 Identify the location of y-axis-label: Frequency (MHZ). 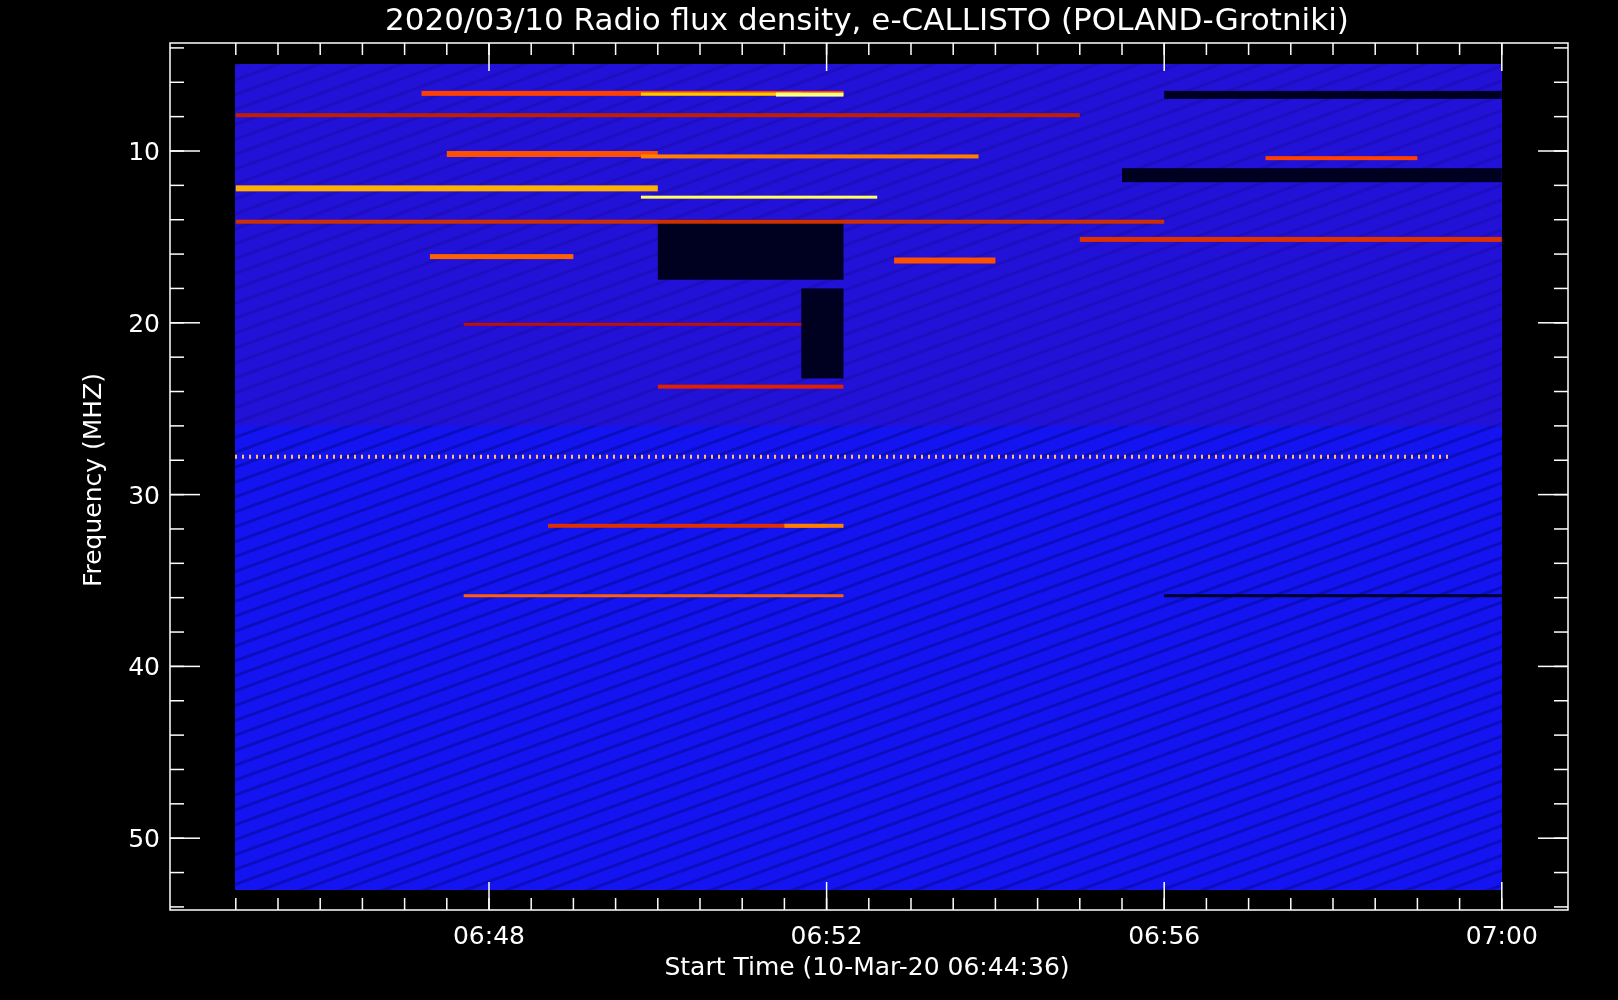
(92, 480).